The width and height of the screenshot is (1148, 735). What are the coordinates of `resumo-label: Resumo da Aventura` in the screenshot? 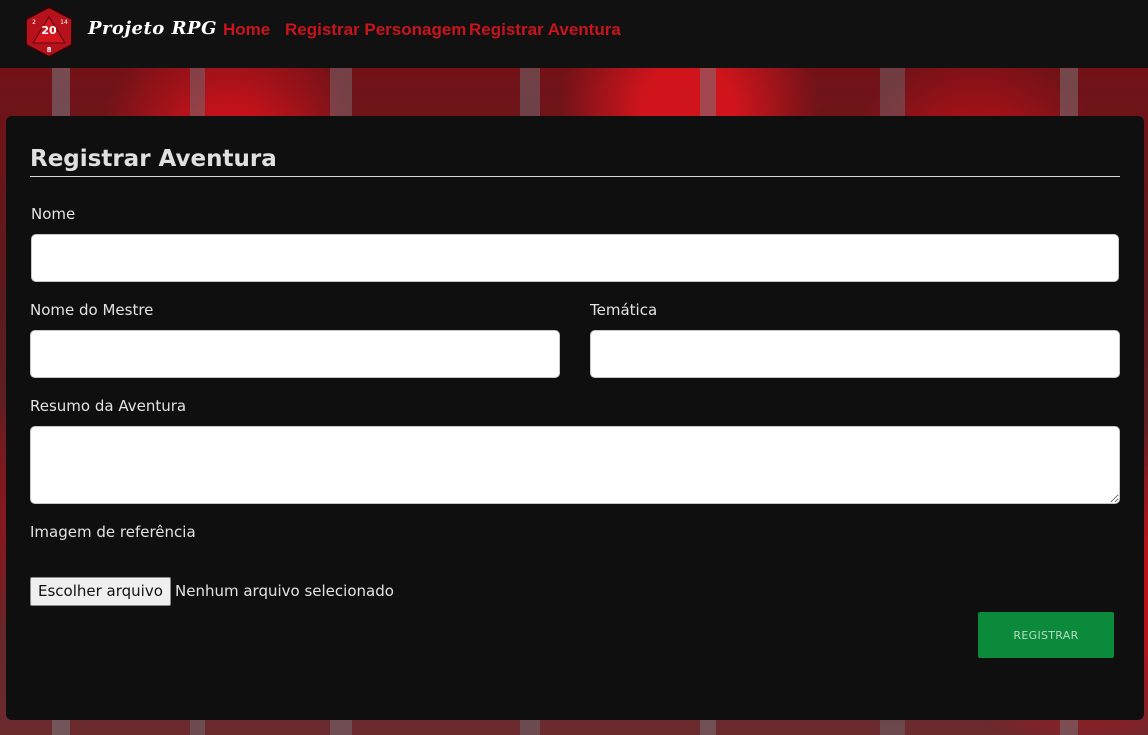 It's located at (108, 406).